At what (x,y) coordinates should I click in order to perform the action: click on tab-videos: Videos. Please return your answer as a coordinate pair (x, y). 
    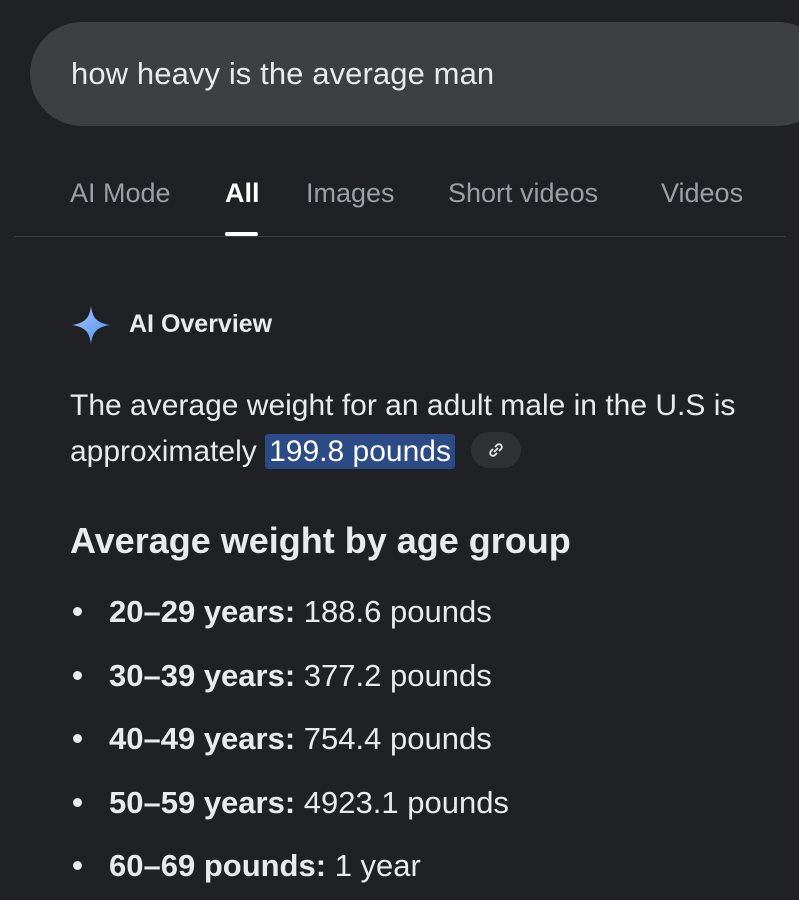
    Looking at the image, I should click on (702, 193).